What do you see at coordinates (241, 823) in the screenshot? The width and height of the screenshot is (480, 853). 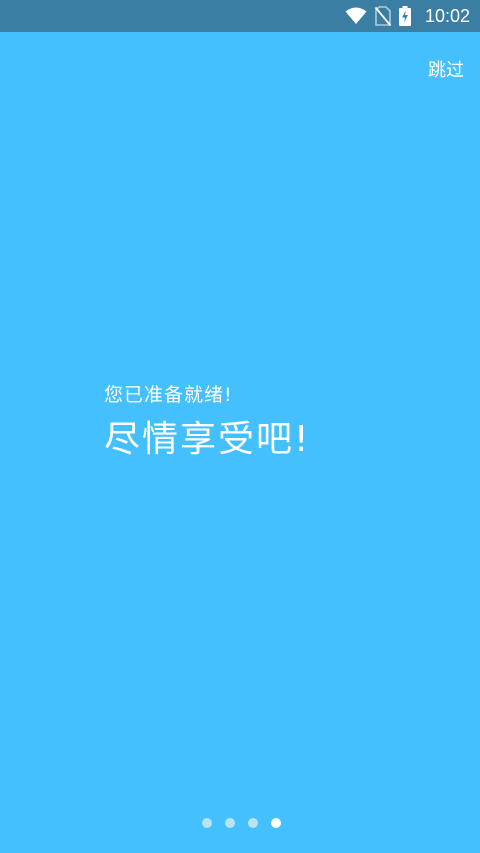 I see `page-indicator` at bounding box center [241, 823].